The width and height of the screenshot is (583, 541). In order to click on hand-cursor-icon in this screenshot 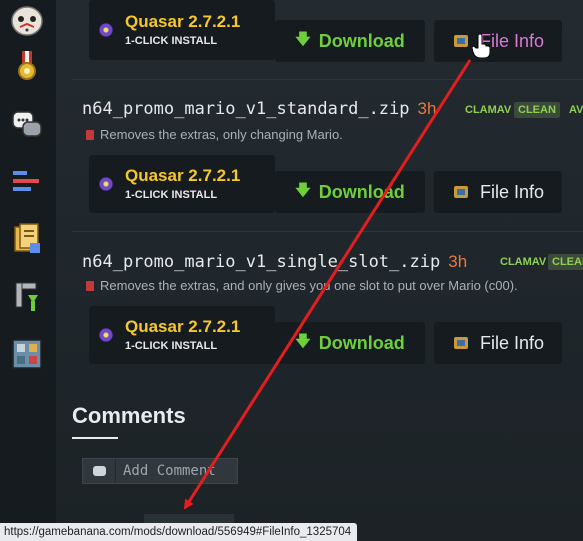, I will do `click(481, 48)`.